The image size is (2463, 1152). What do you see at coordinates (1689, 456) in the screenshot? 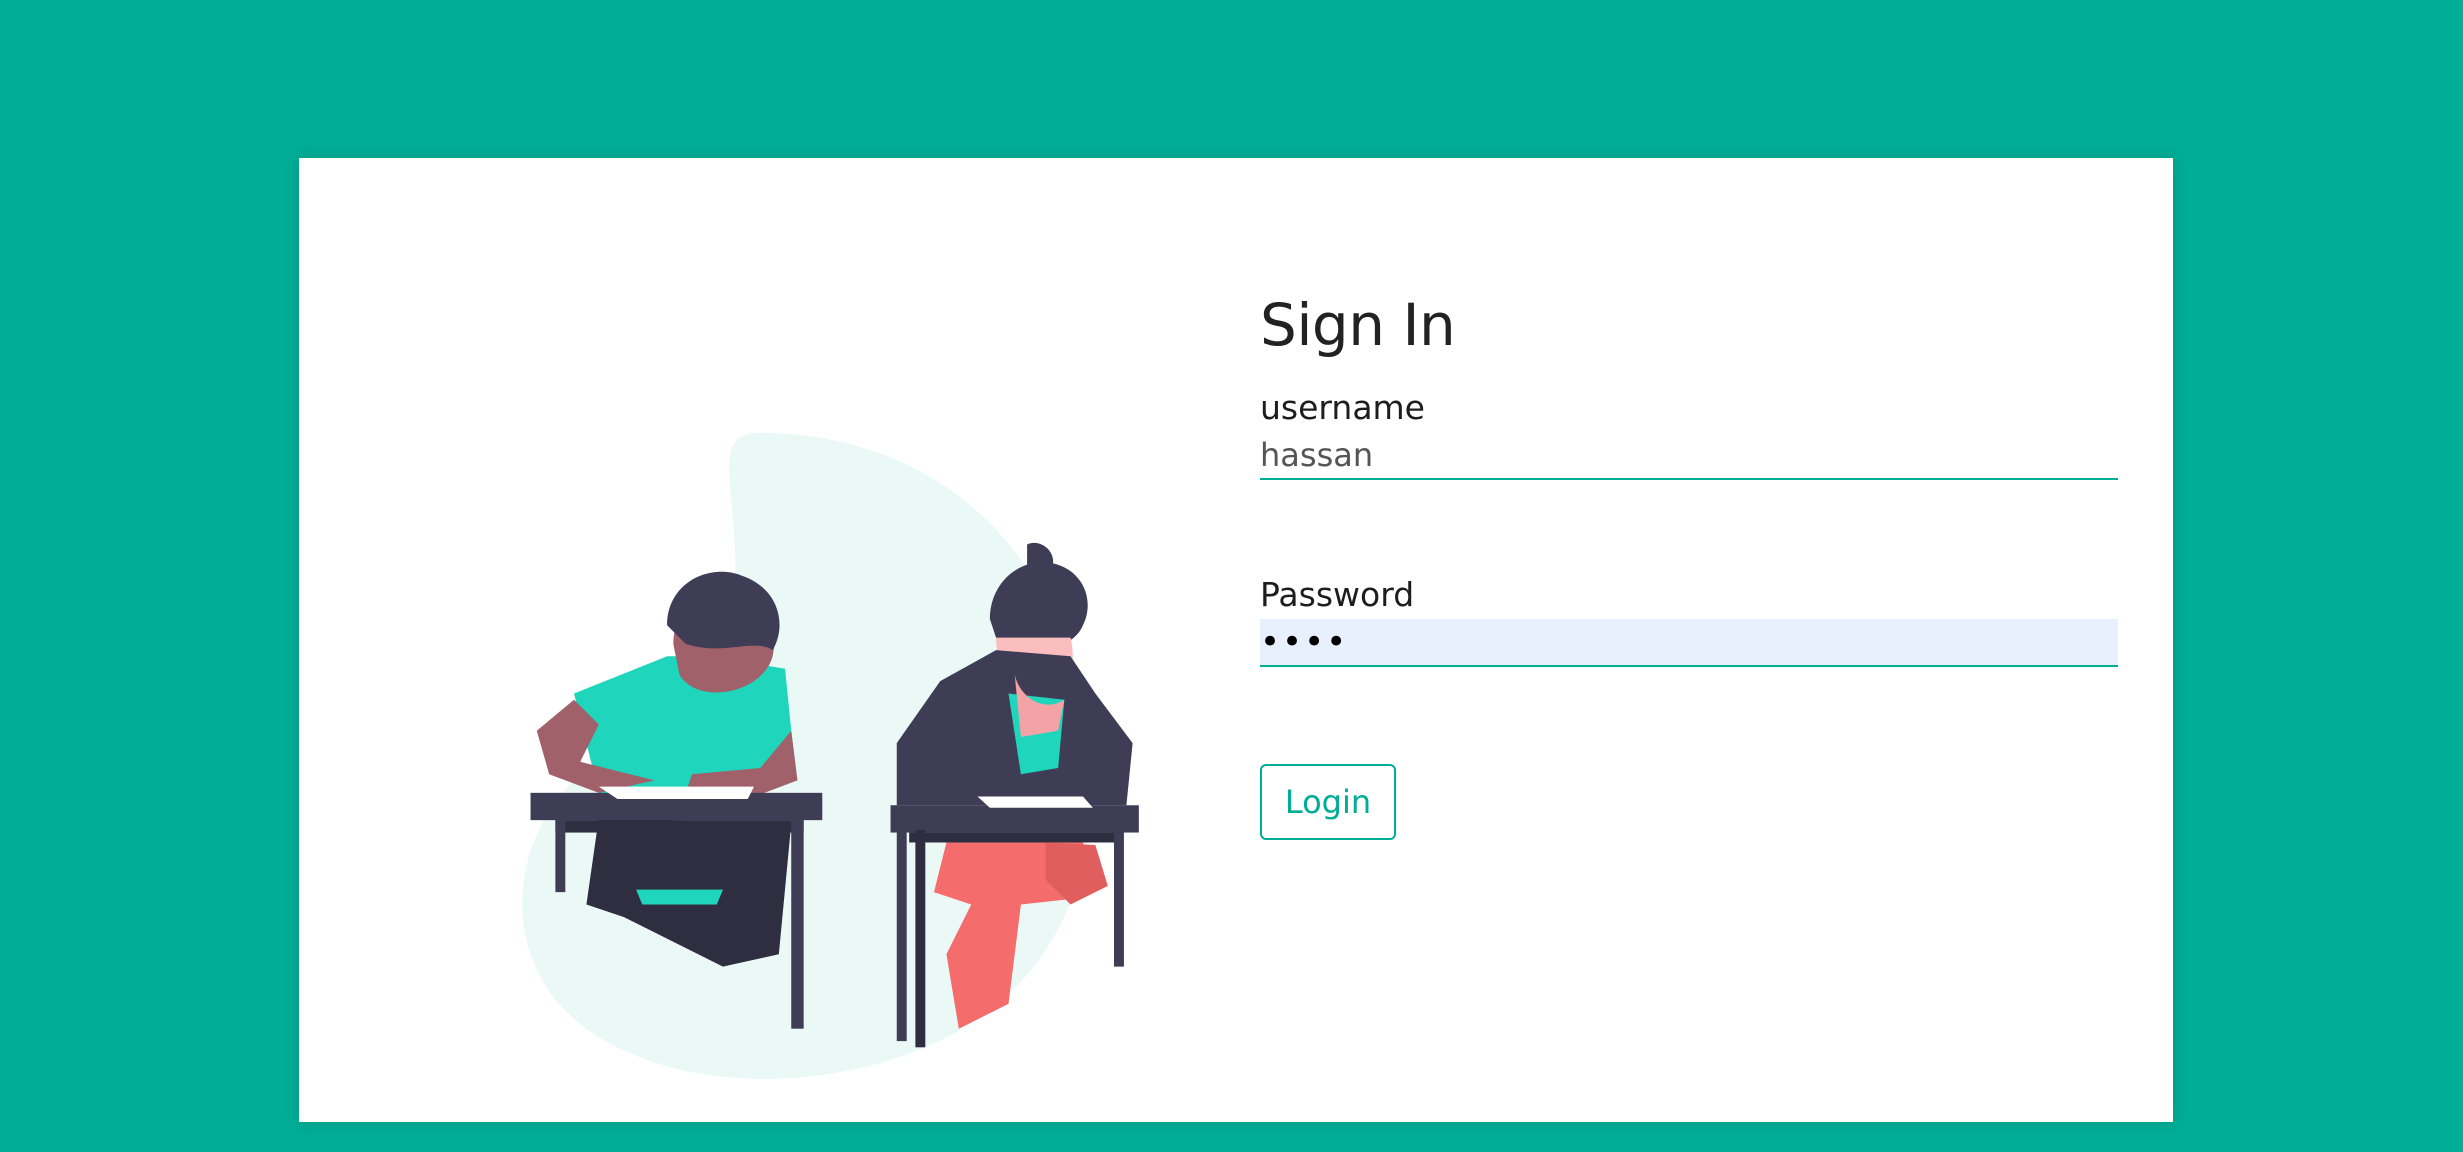
I see `username-input` at bounding box center [1689, 456].